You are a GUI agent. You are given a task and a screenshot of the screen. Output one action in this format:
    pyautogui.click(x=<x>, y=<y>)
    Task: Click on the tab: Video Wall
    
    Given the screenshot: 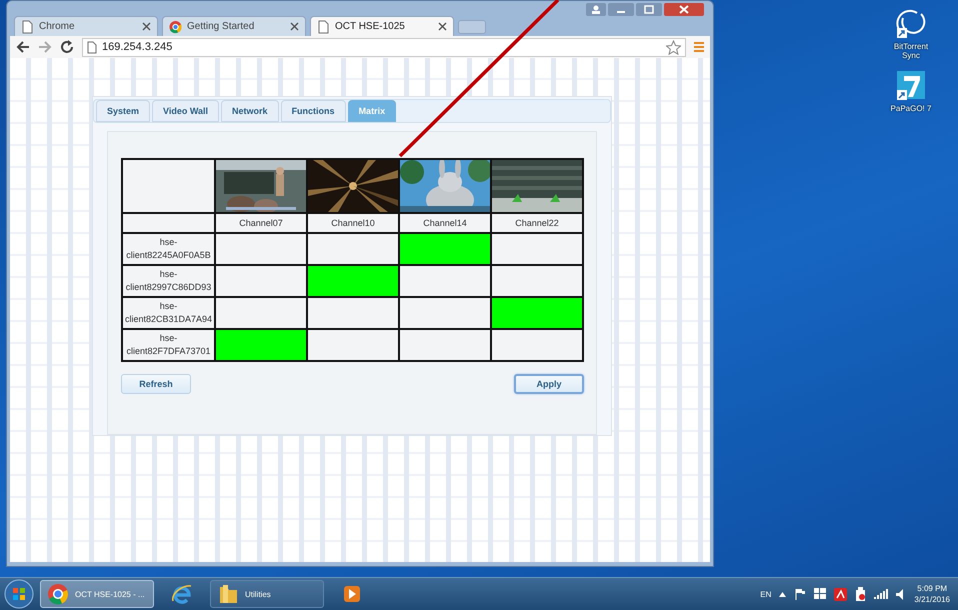 What is the action you would take?
    pyautogui.click(x=186, y=111)
    